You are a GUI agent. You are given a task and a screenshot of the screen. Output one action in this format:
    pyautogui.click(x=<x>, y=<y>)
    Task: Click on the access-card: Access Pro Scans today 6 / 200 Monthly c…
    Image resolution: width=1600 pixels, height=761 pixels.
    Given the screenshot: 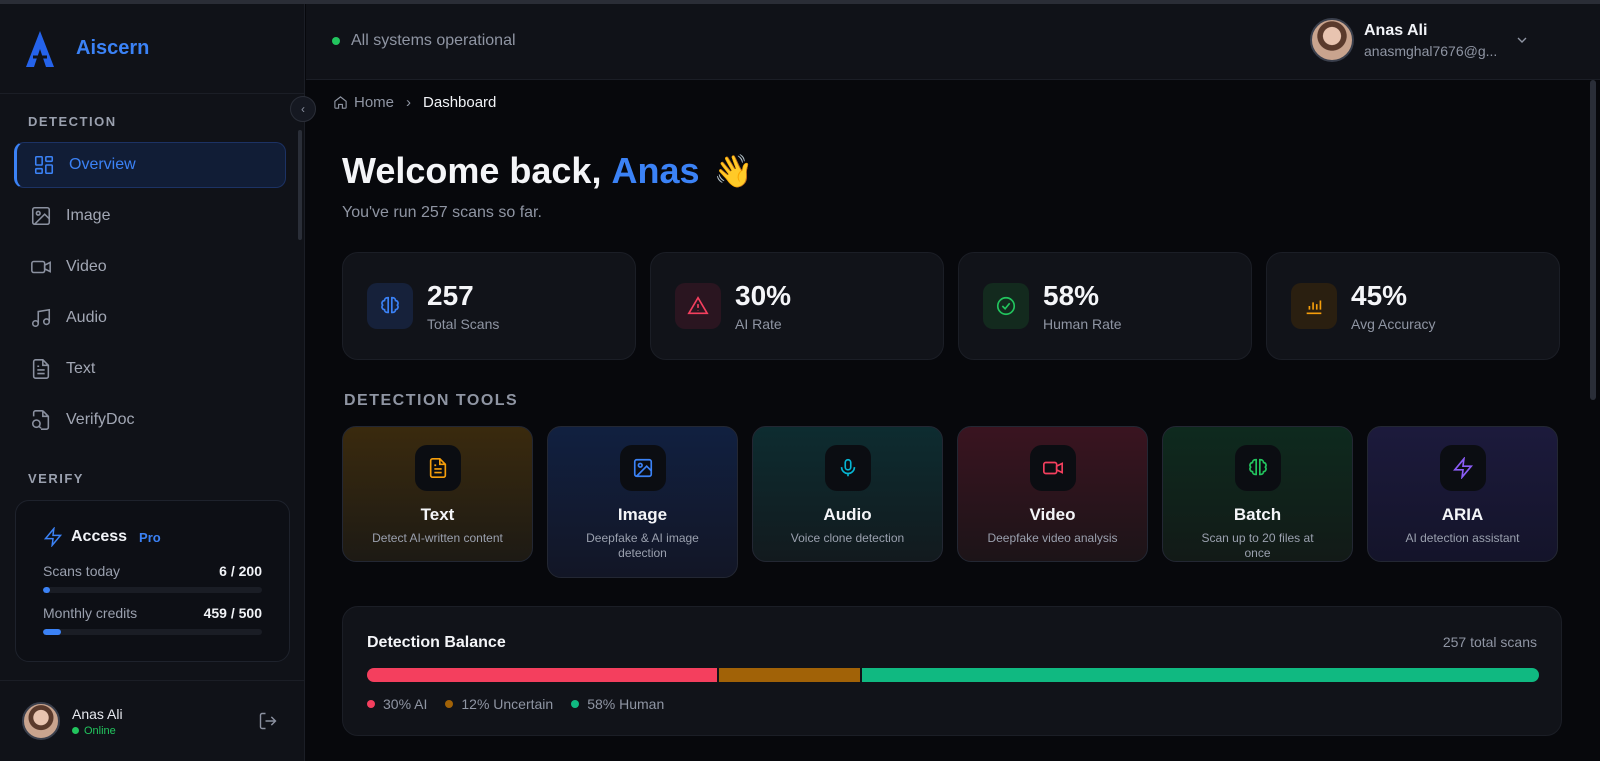 What is the action you would take?
    pyautogui.click(x=152, y=581)
    